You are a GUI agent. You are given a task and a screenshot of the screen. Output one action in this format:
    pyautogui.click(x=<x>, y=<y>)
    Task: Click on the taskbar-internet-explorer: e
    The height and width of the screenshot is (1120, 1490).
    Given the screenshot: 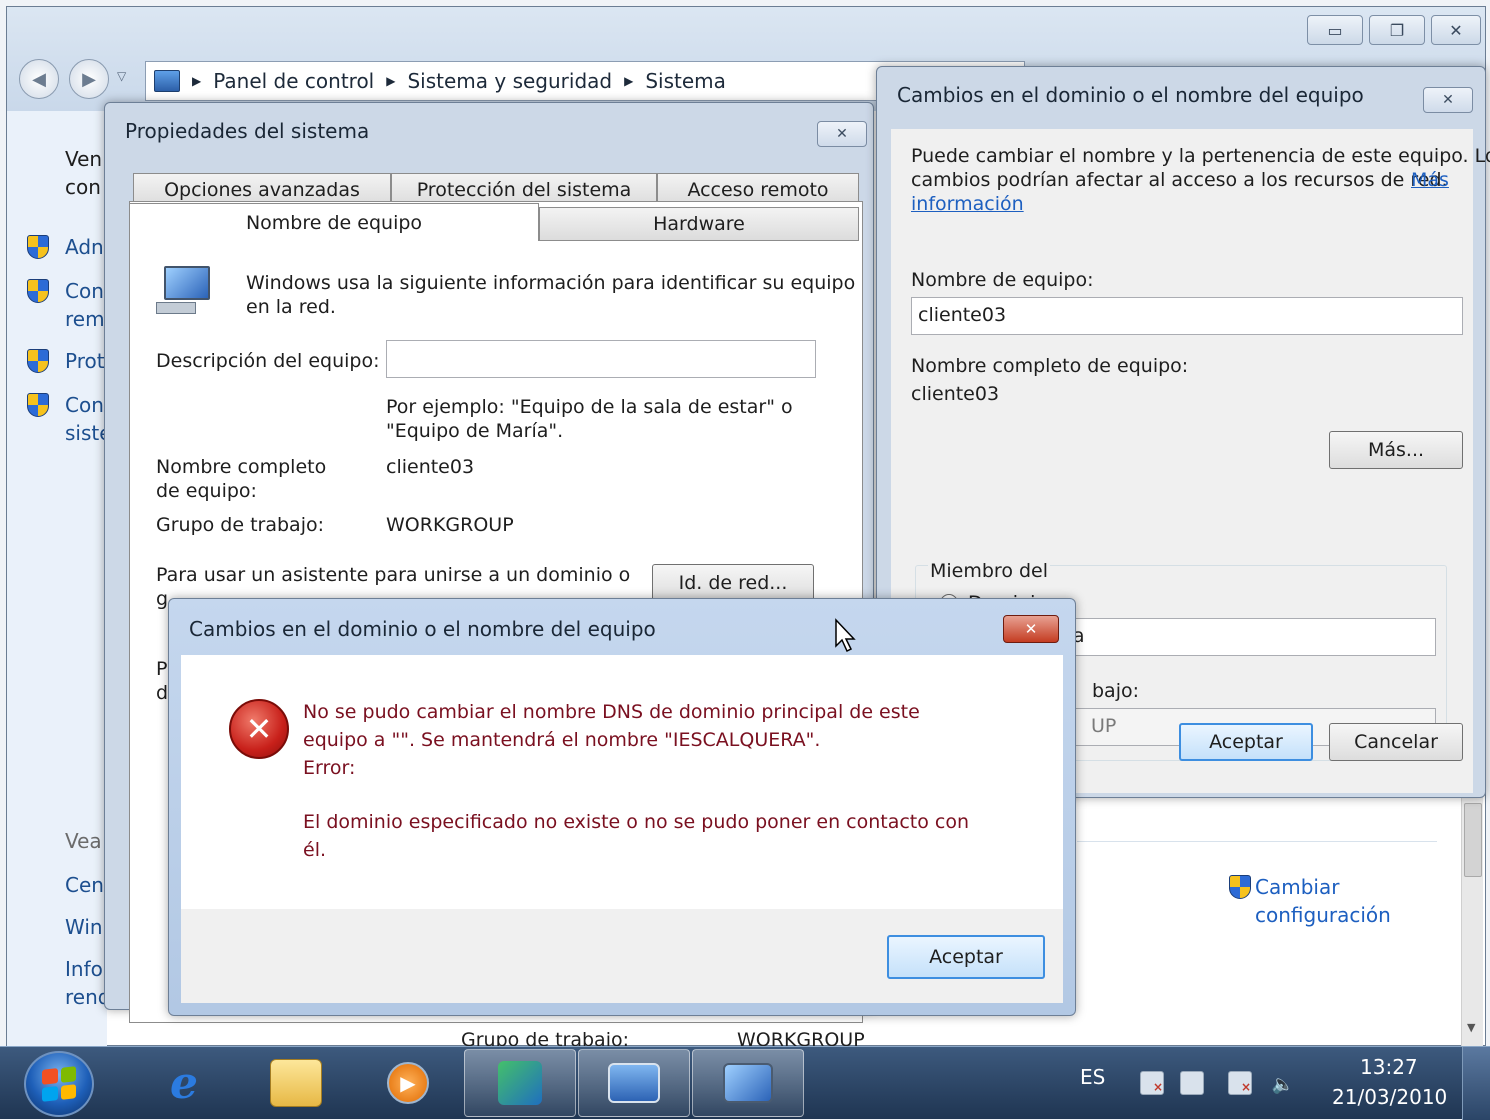 What is the action you would take?
    pyautogui.click(x=184, y=1083)
    